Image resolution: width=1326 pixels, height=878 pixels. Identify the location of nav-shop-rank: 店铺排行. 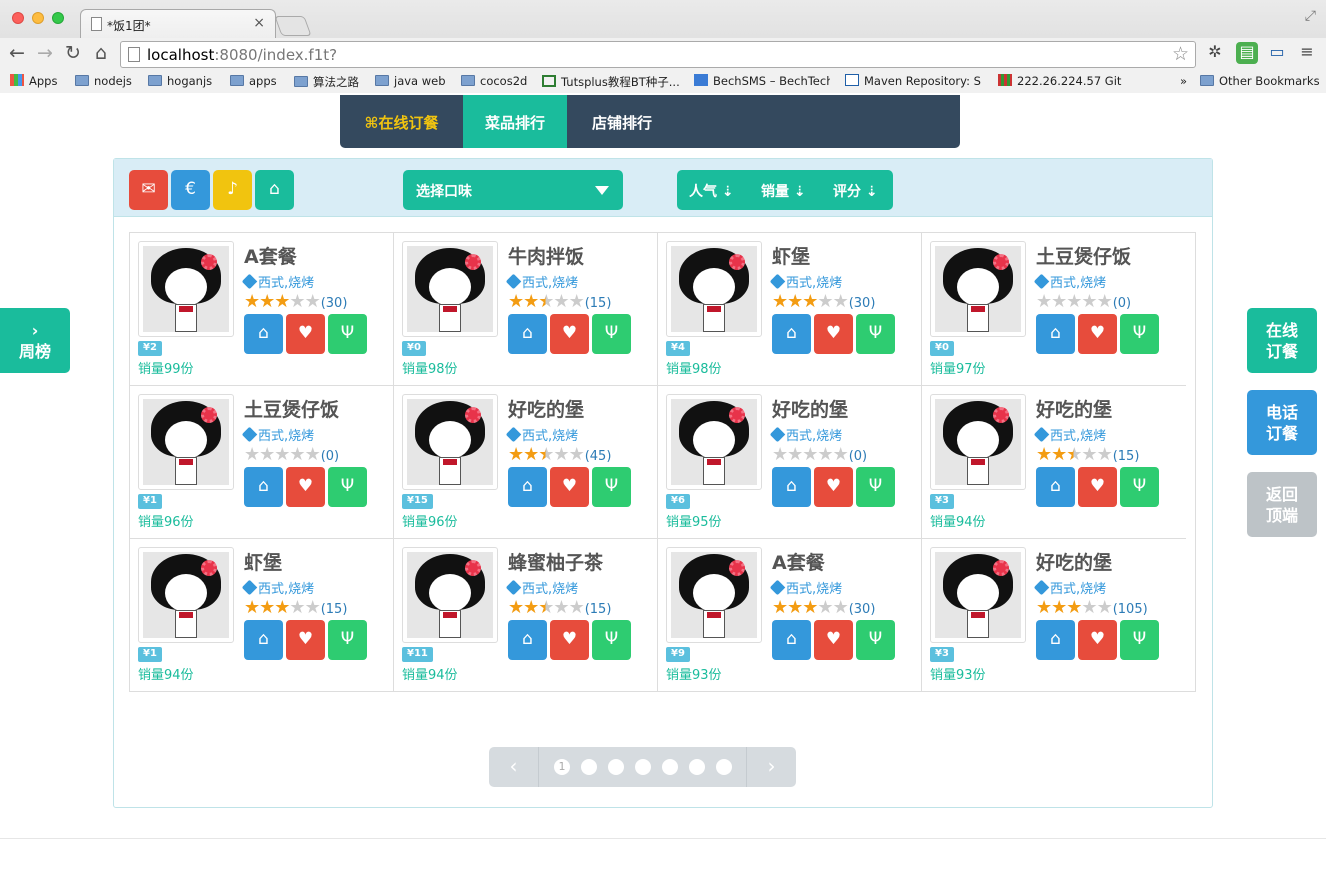
(622, 121).